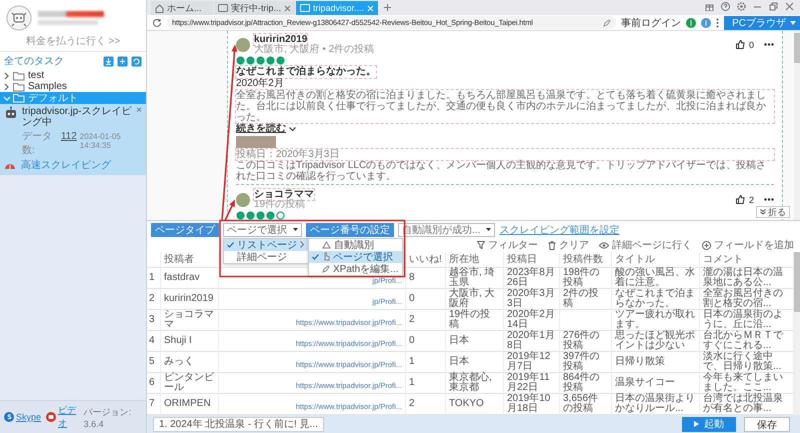 This screenshot has height=433, width=800. What do you see at coordinates (773, 6) in the screenshot?
I see `restore-icon` at bounding box center [773, 6].